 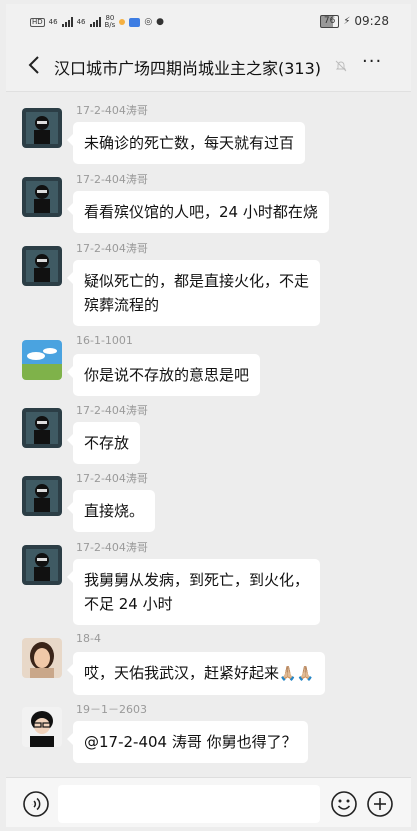 I want to click on clock: 09:28, so click(x=371, y=21).